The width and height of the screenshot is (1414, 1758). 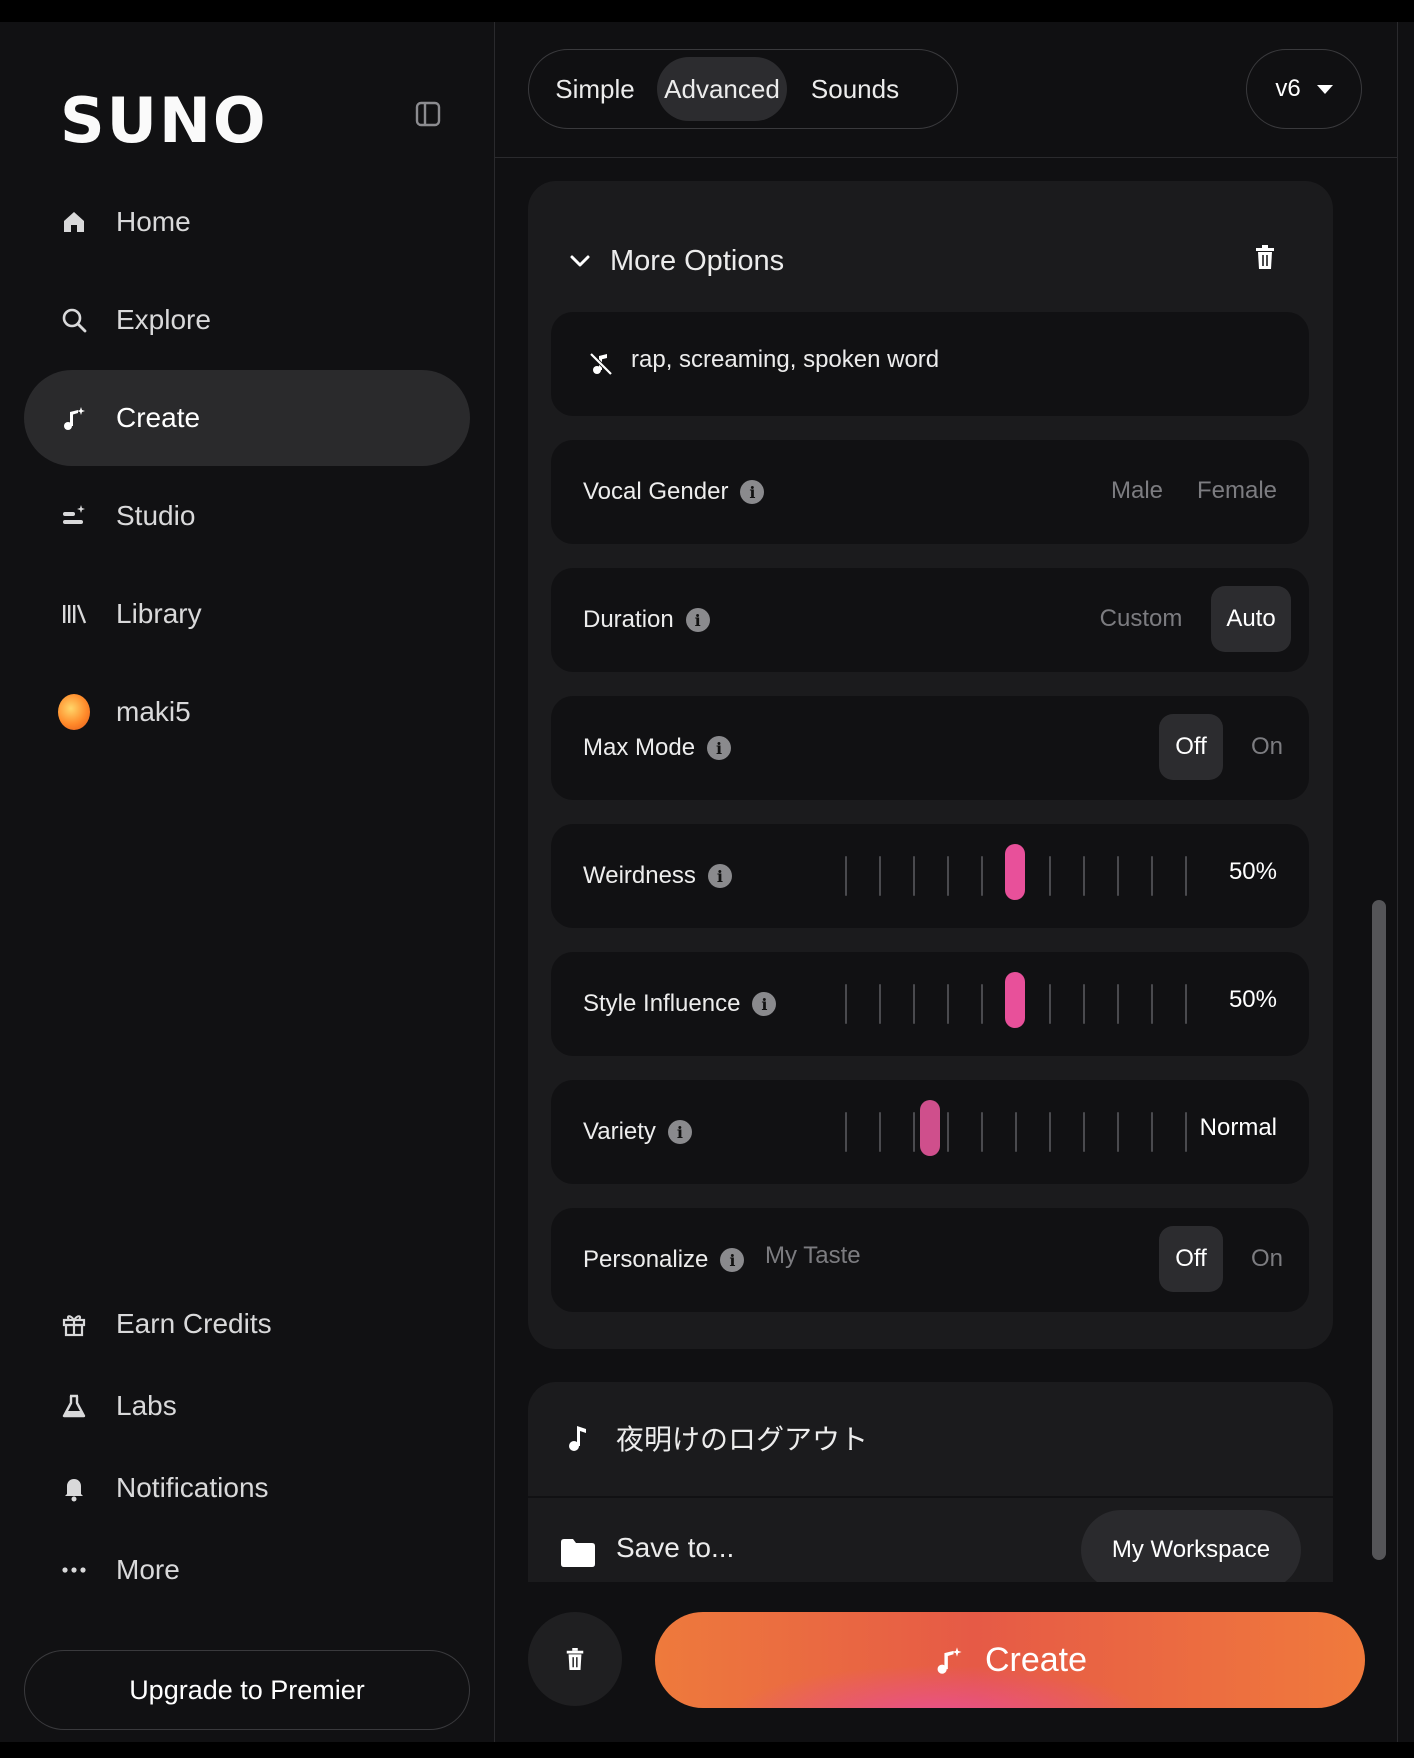 What do you see at coordinates (1304, 89) in the screenshot?
I see `model-version-select: v6` at bounding box center [1304, 89].